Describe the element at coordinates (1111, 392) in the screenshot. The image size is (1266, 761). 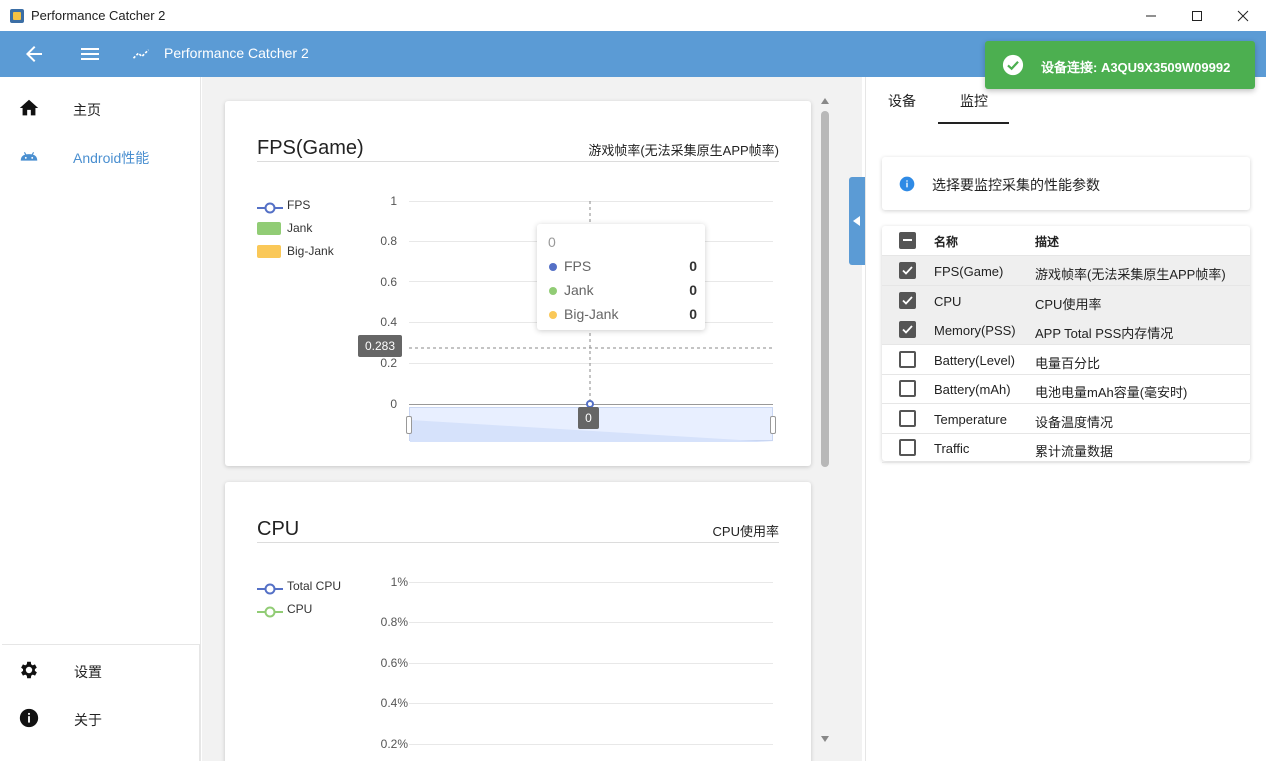
I see `metric-description: 电池电量mAh容量(毫安时)` at that location.